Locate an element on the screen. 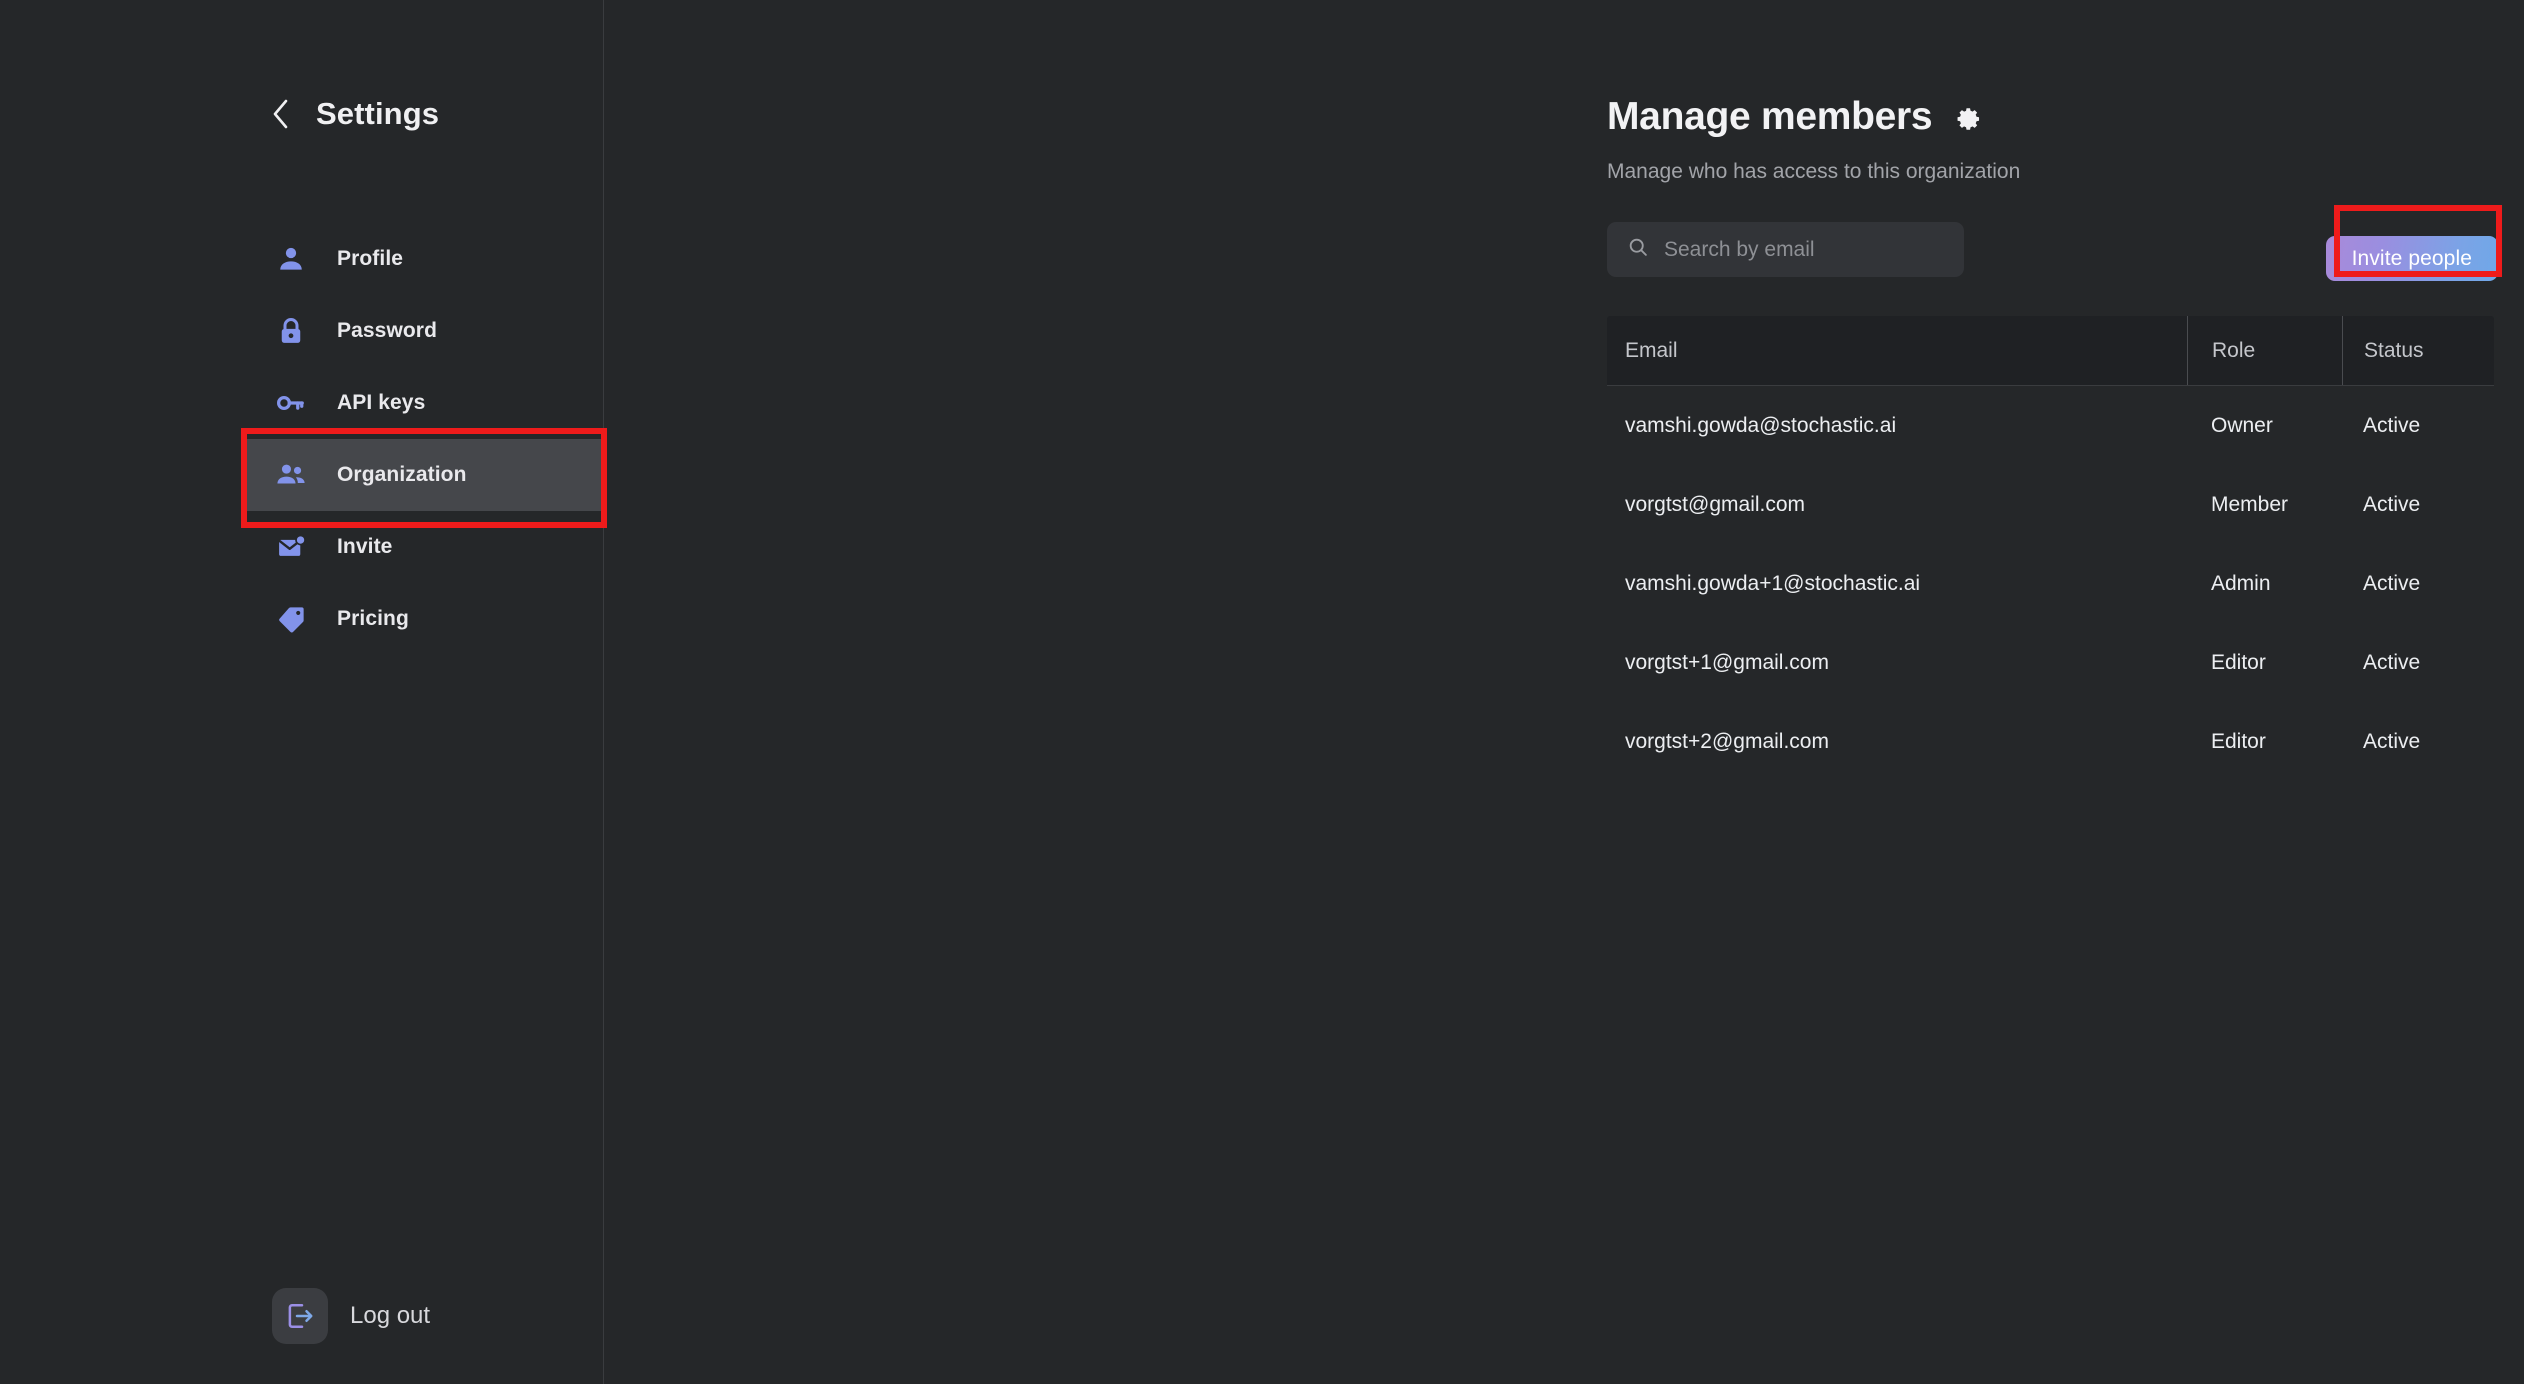 The height and width of the screenshot is (1384, 2524). chevron-left-icon is located at coordinates (281, 114).